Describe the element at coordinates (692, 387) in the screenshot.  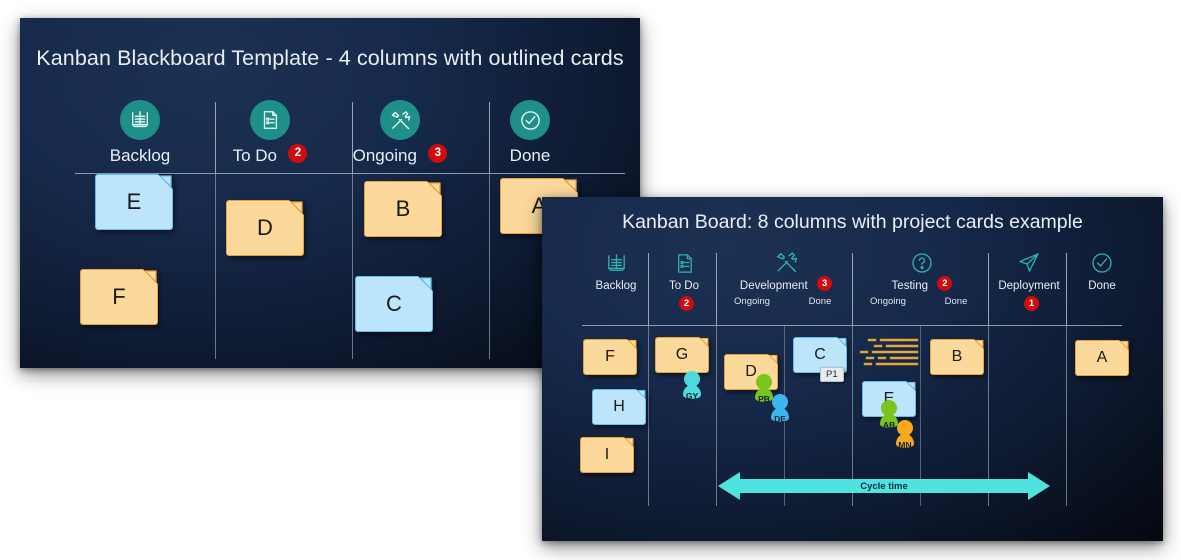
I see `avatar: GY` at that location.